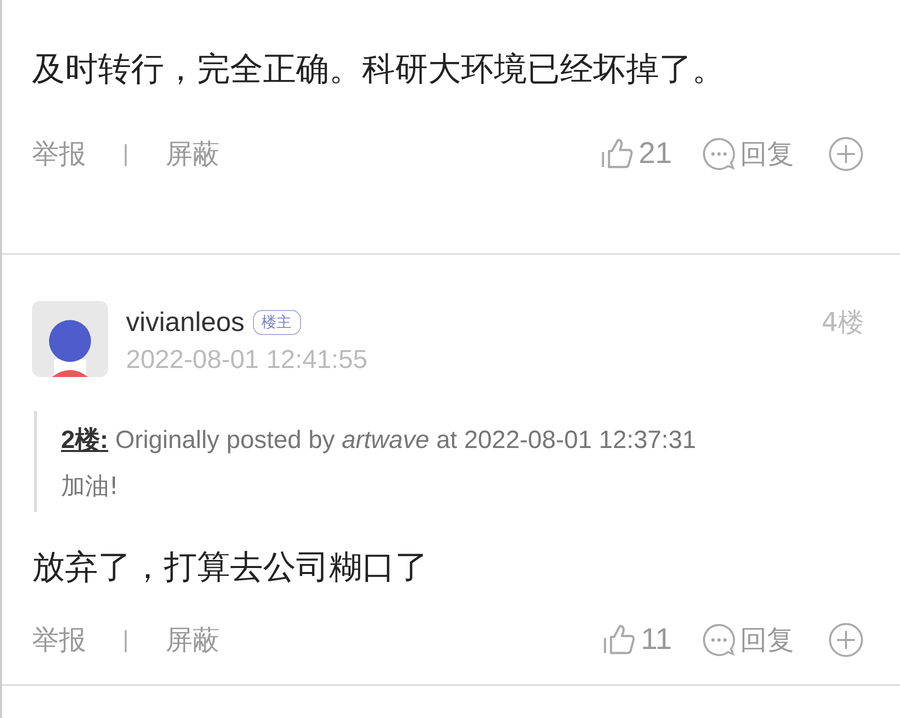 This screenshot has height=718, width=900. What do you see at coordinates (185, 322) in the screenshot?
I see `username: vivianleos` at bounding box center [185, 322].